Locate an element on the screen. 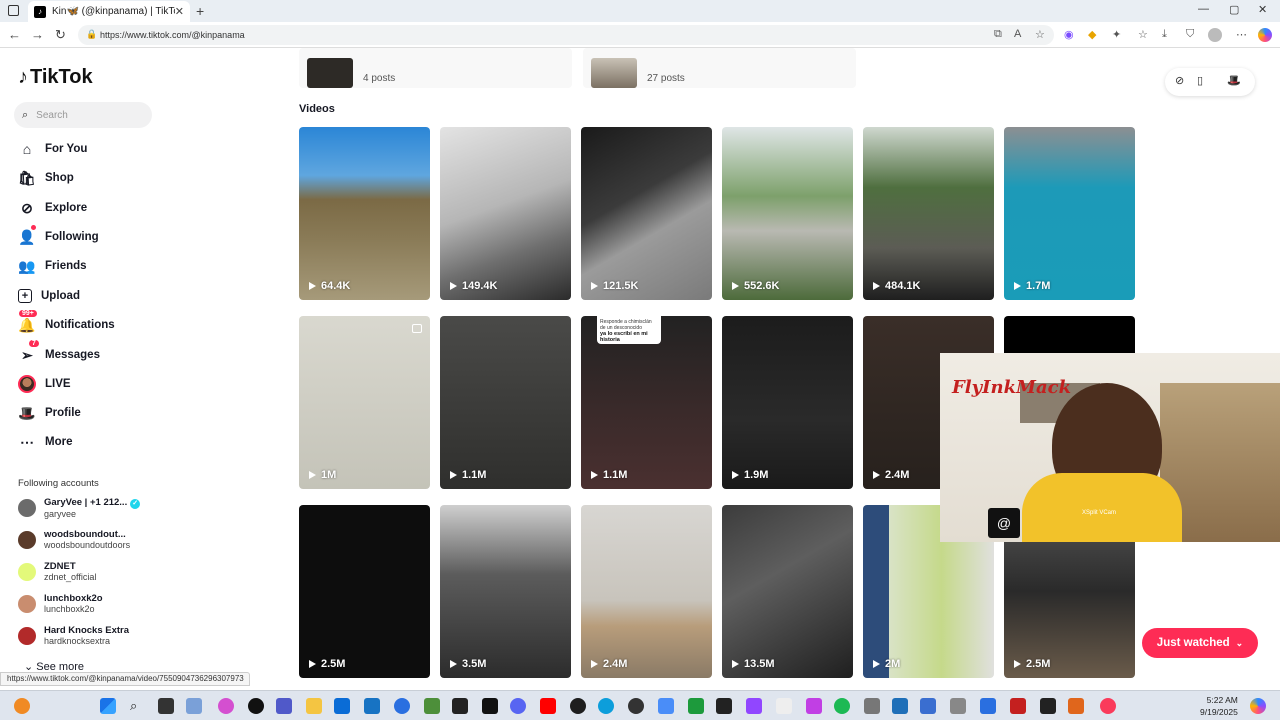 This screenshot has height=720, width=1280. video-thumbnail: 121.5K is located at coordinates (646, 213).